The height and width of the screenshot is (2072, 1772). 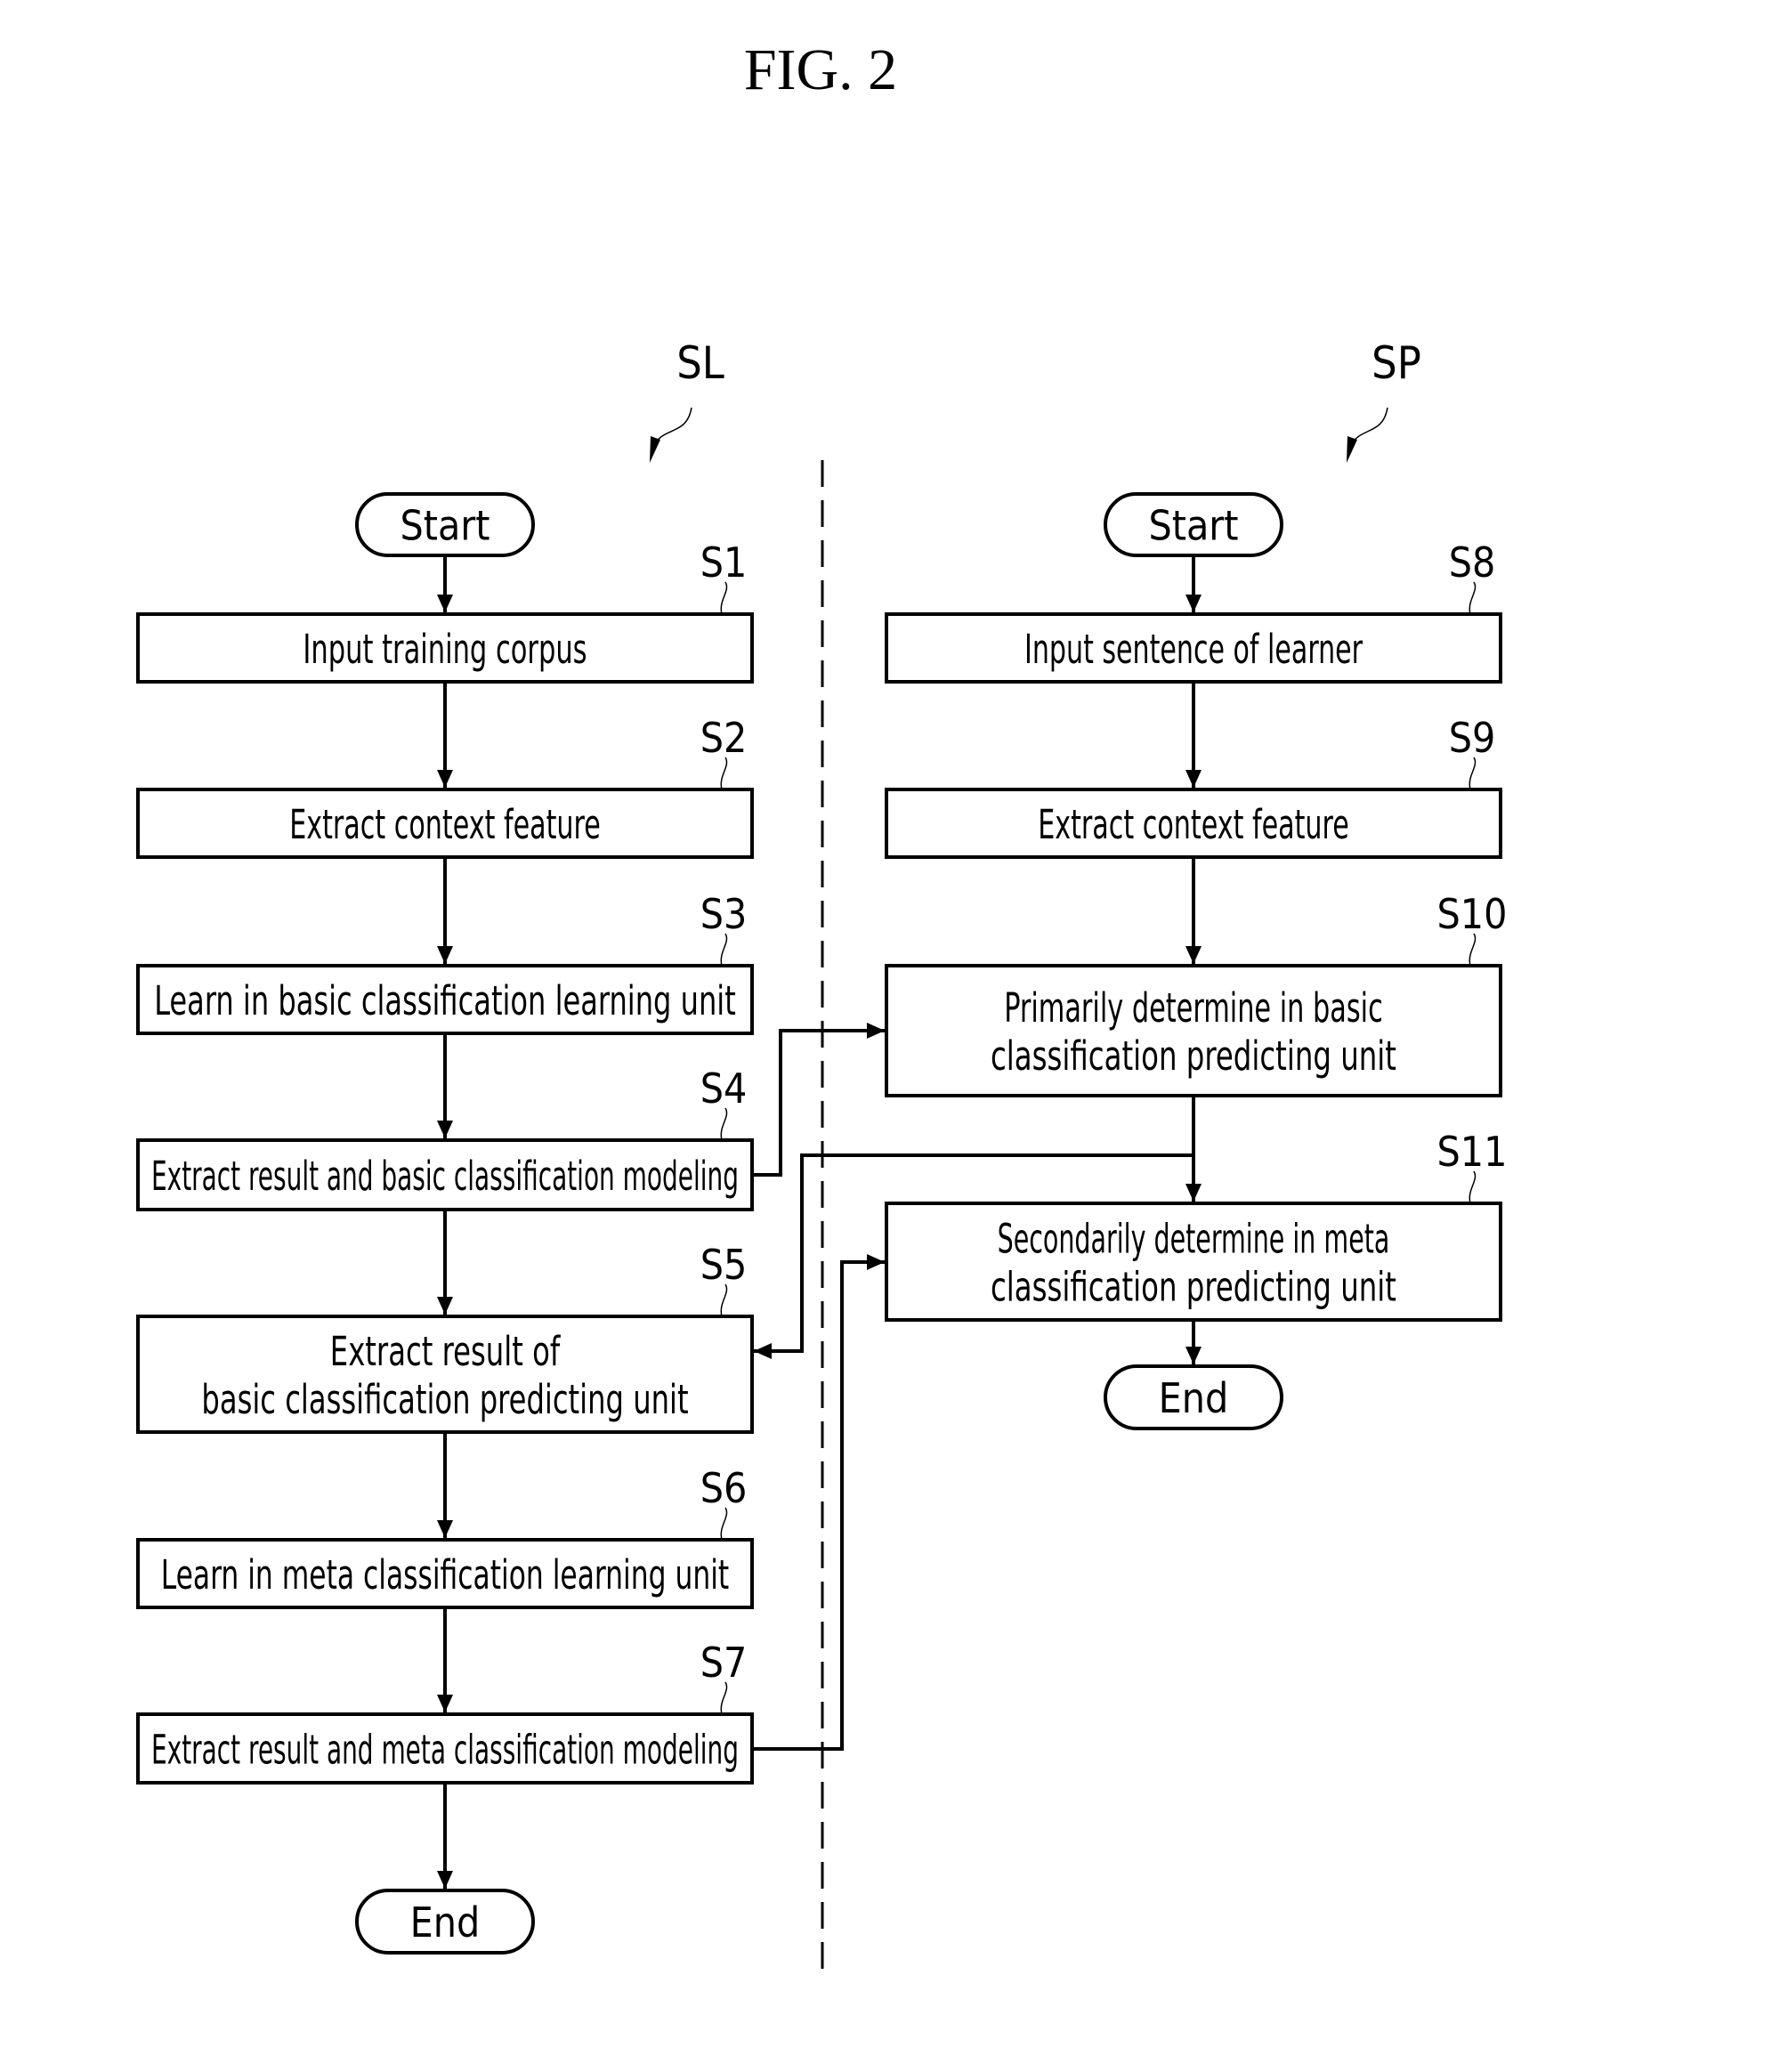 What do you see at coordinates (1193, 1008) in the screenshot?
I see `step-text: Primarily determine in basic` at bounding box center [1193, 1008].